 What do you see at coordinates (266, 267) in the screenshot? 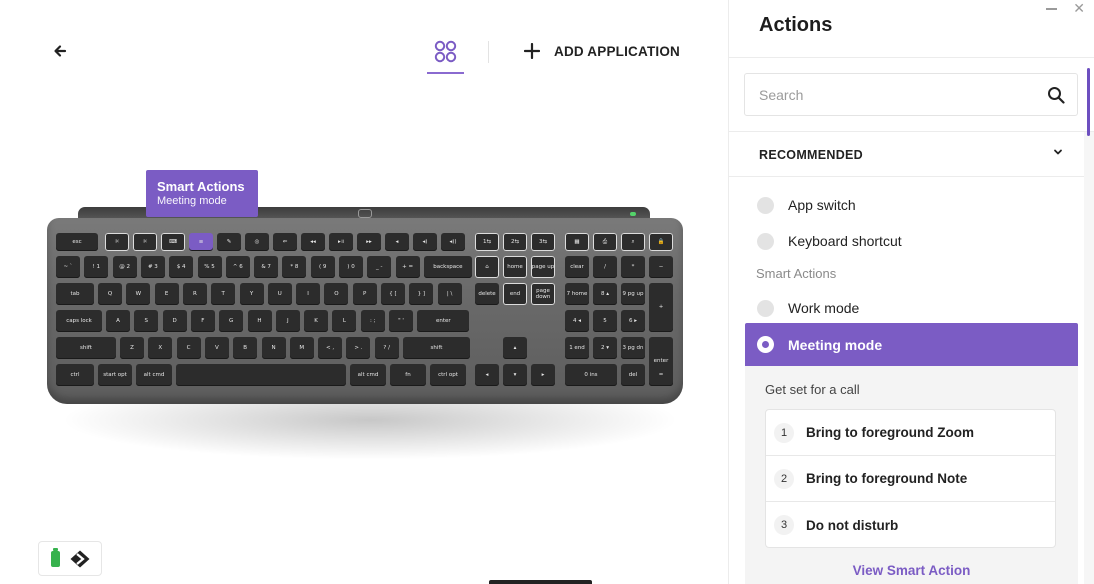
I see `keyboard-key: & 7` at bounding box center [266, 267].